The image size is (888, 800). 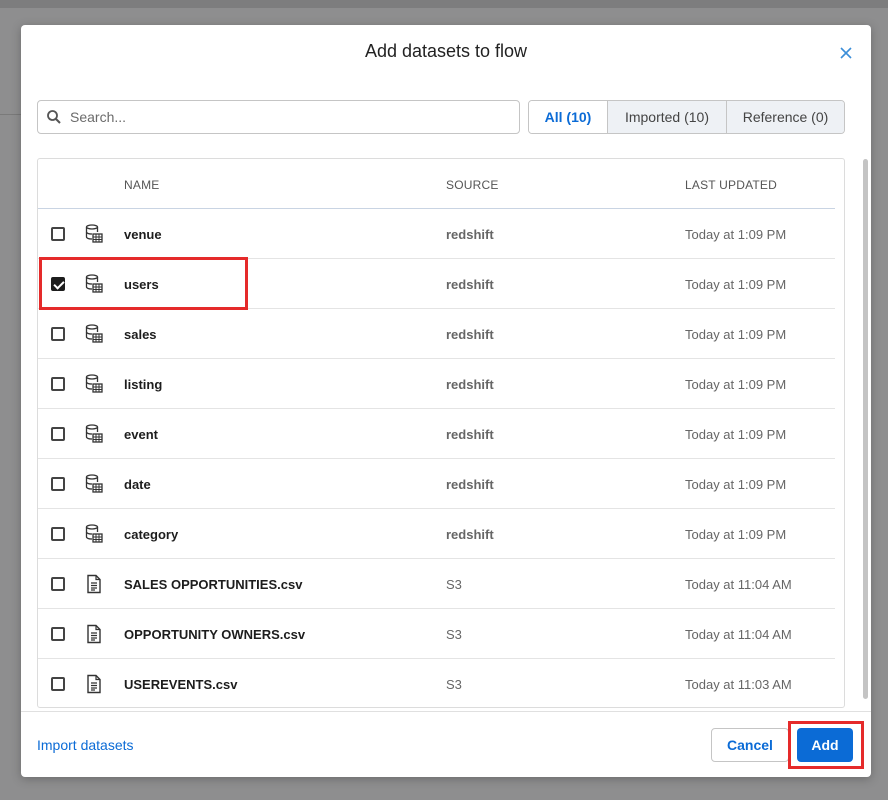 What do you see at coordinates (180, 684) in the screenshot?
I see `dataset-name: USEREVENTS.csv` at bounding box center [180, 684].